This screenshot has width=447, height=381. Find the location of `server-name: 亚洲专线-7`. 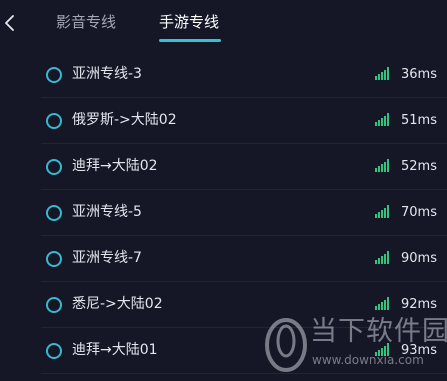

server-name: 亚洲专线-7 is located at coordinates (107, 258).